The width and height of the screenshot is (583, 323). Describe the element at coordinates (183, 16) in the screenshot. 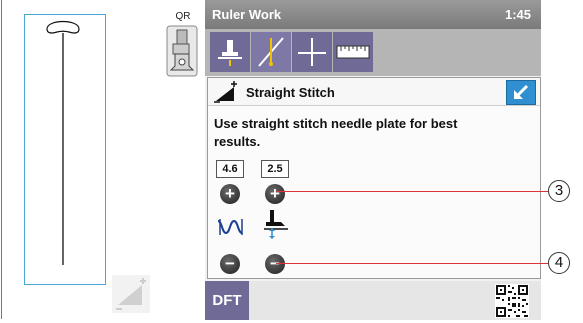

I see `foot-label: QR` at that location.